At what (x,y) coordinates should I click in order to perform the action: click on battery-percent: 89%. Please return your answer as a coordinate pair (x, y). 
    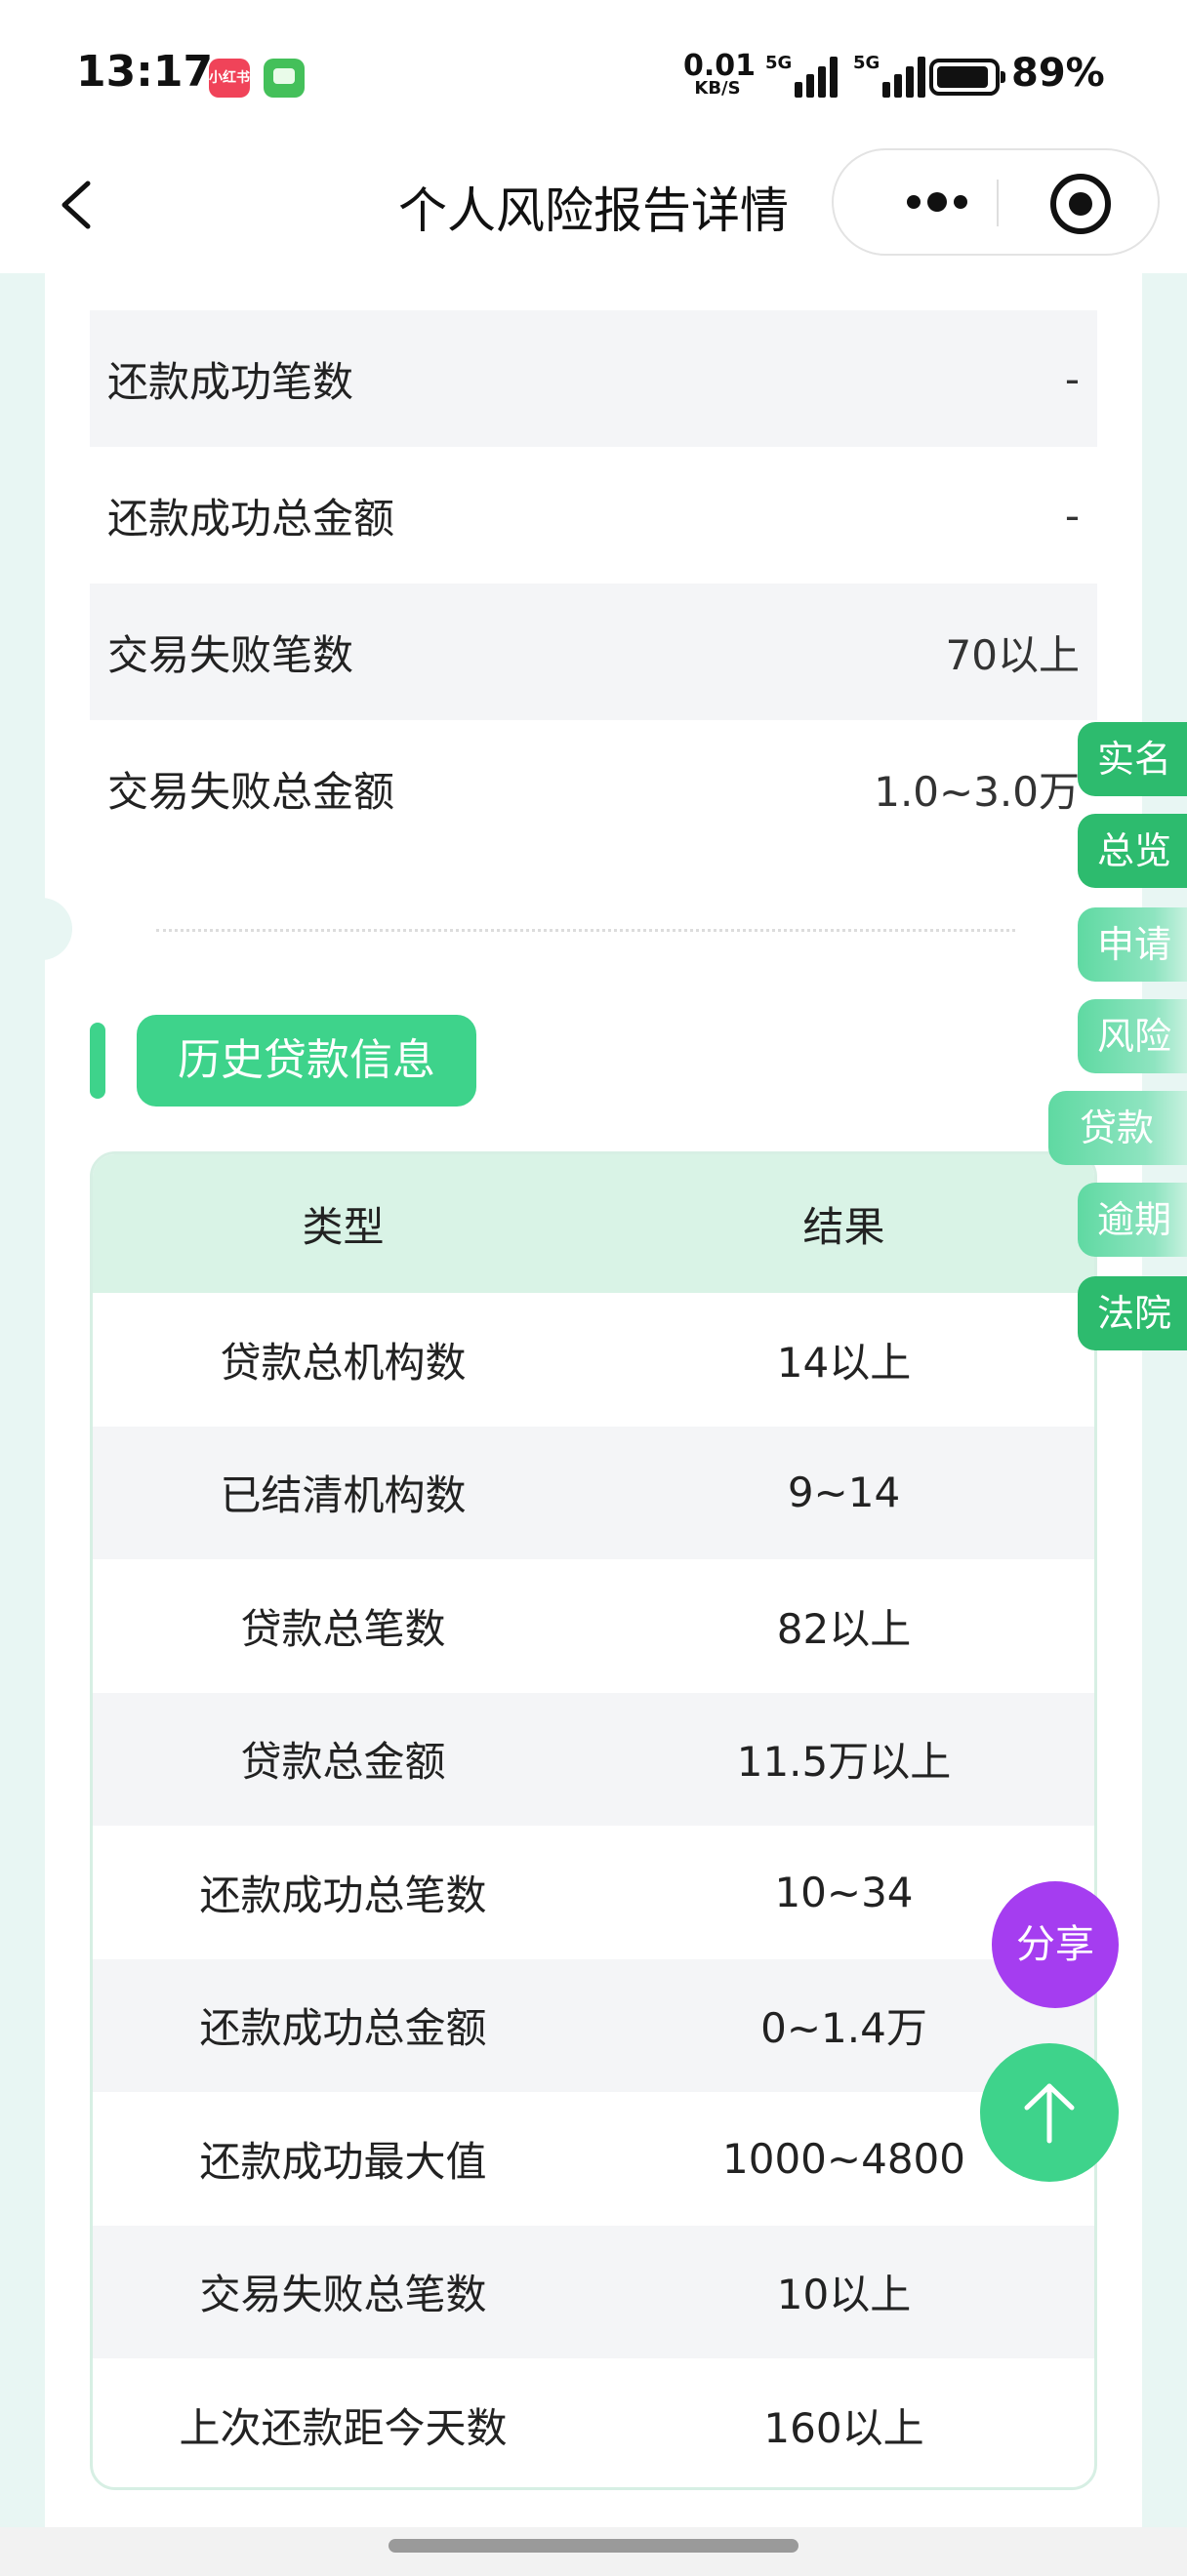
    Looking at the image, I should click on (1058, 73).